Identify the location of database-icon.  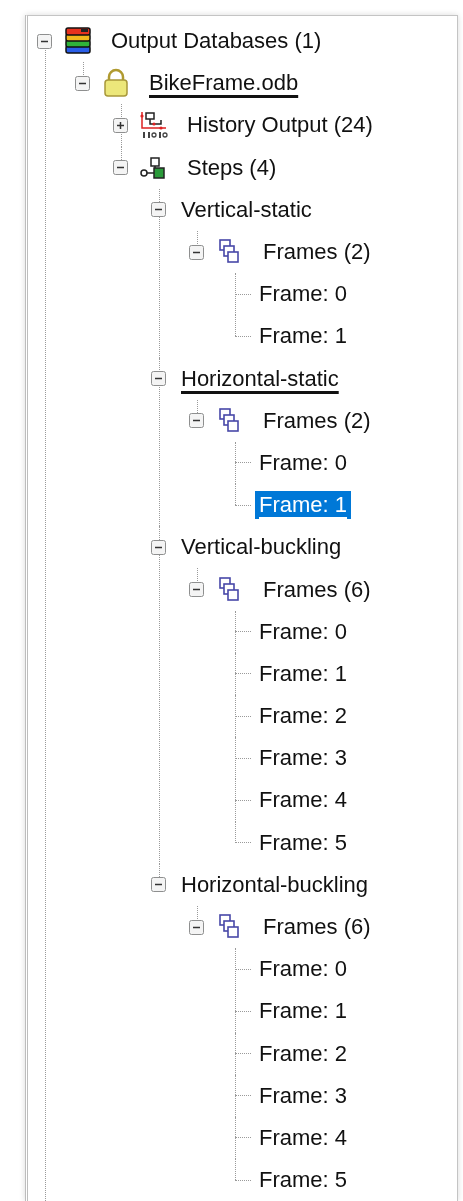
(78, 41).